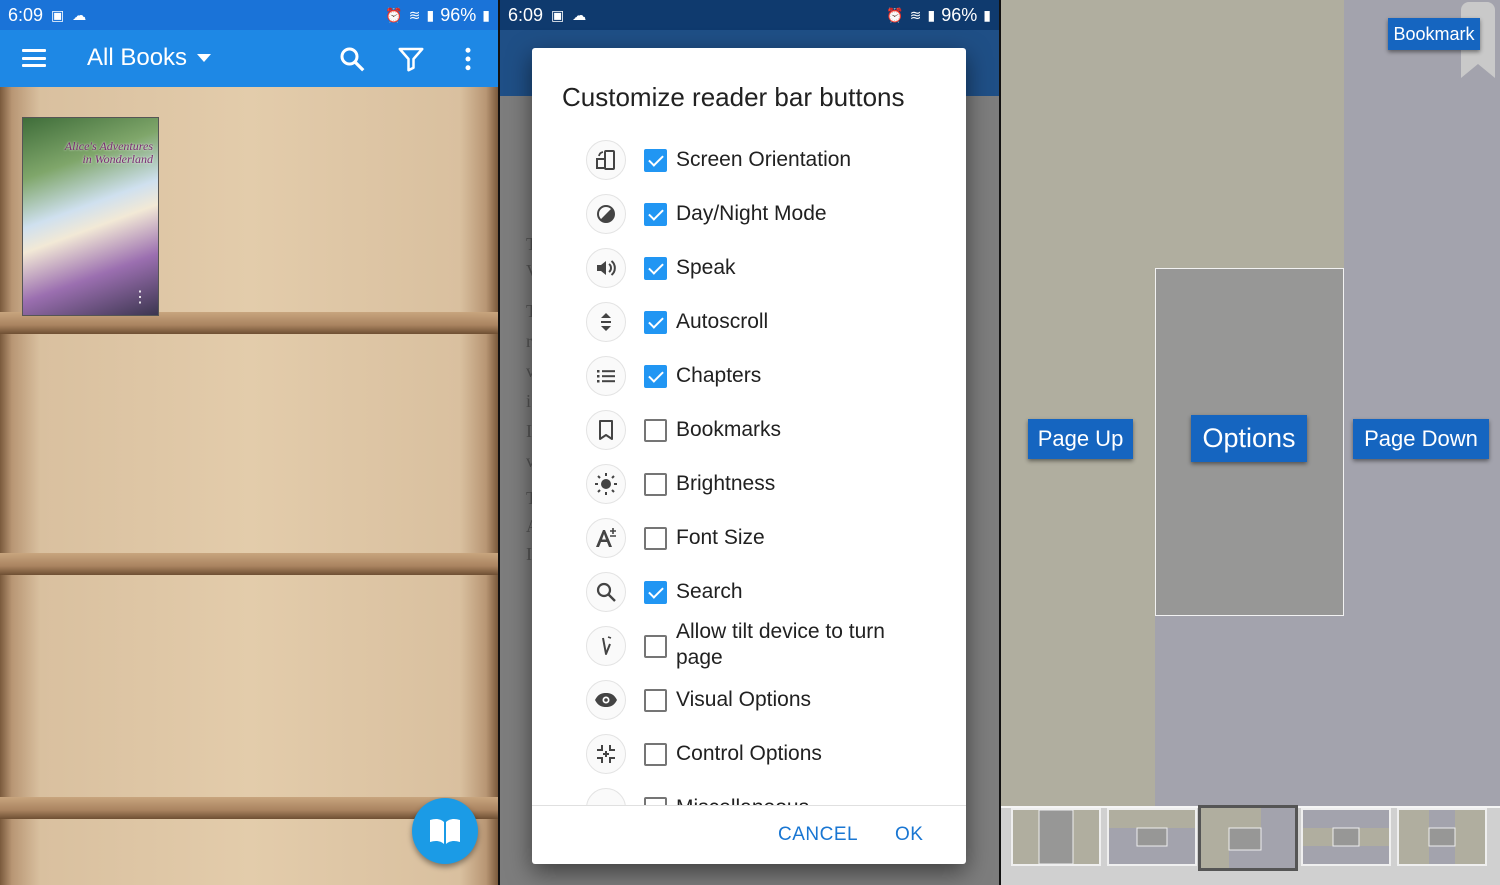 The image size is (1500, 885). I want to click on app-bar: All Books, so click(249, 58).